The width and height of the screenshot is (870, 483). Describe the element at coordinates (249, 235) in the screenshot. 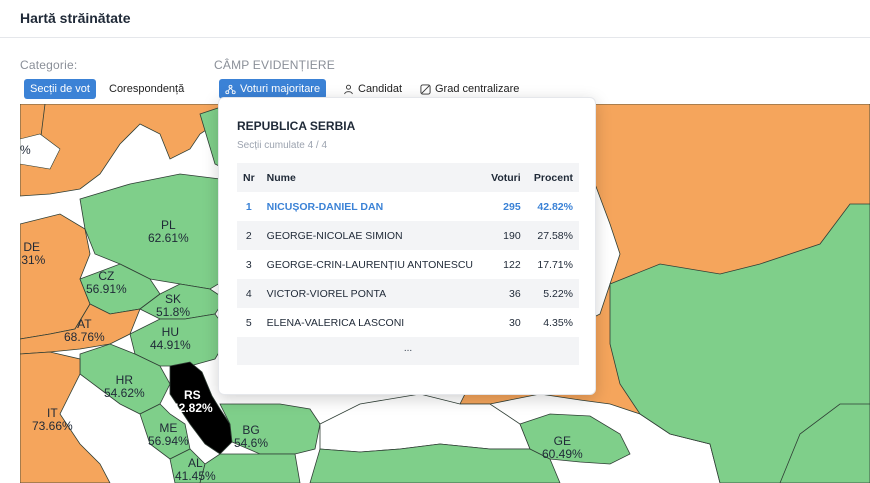

I see `row-nr: 2` at that location.